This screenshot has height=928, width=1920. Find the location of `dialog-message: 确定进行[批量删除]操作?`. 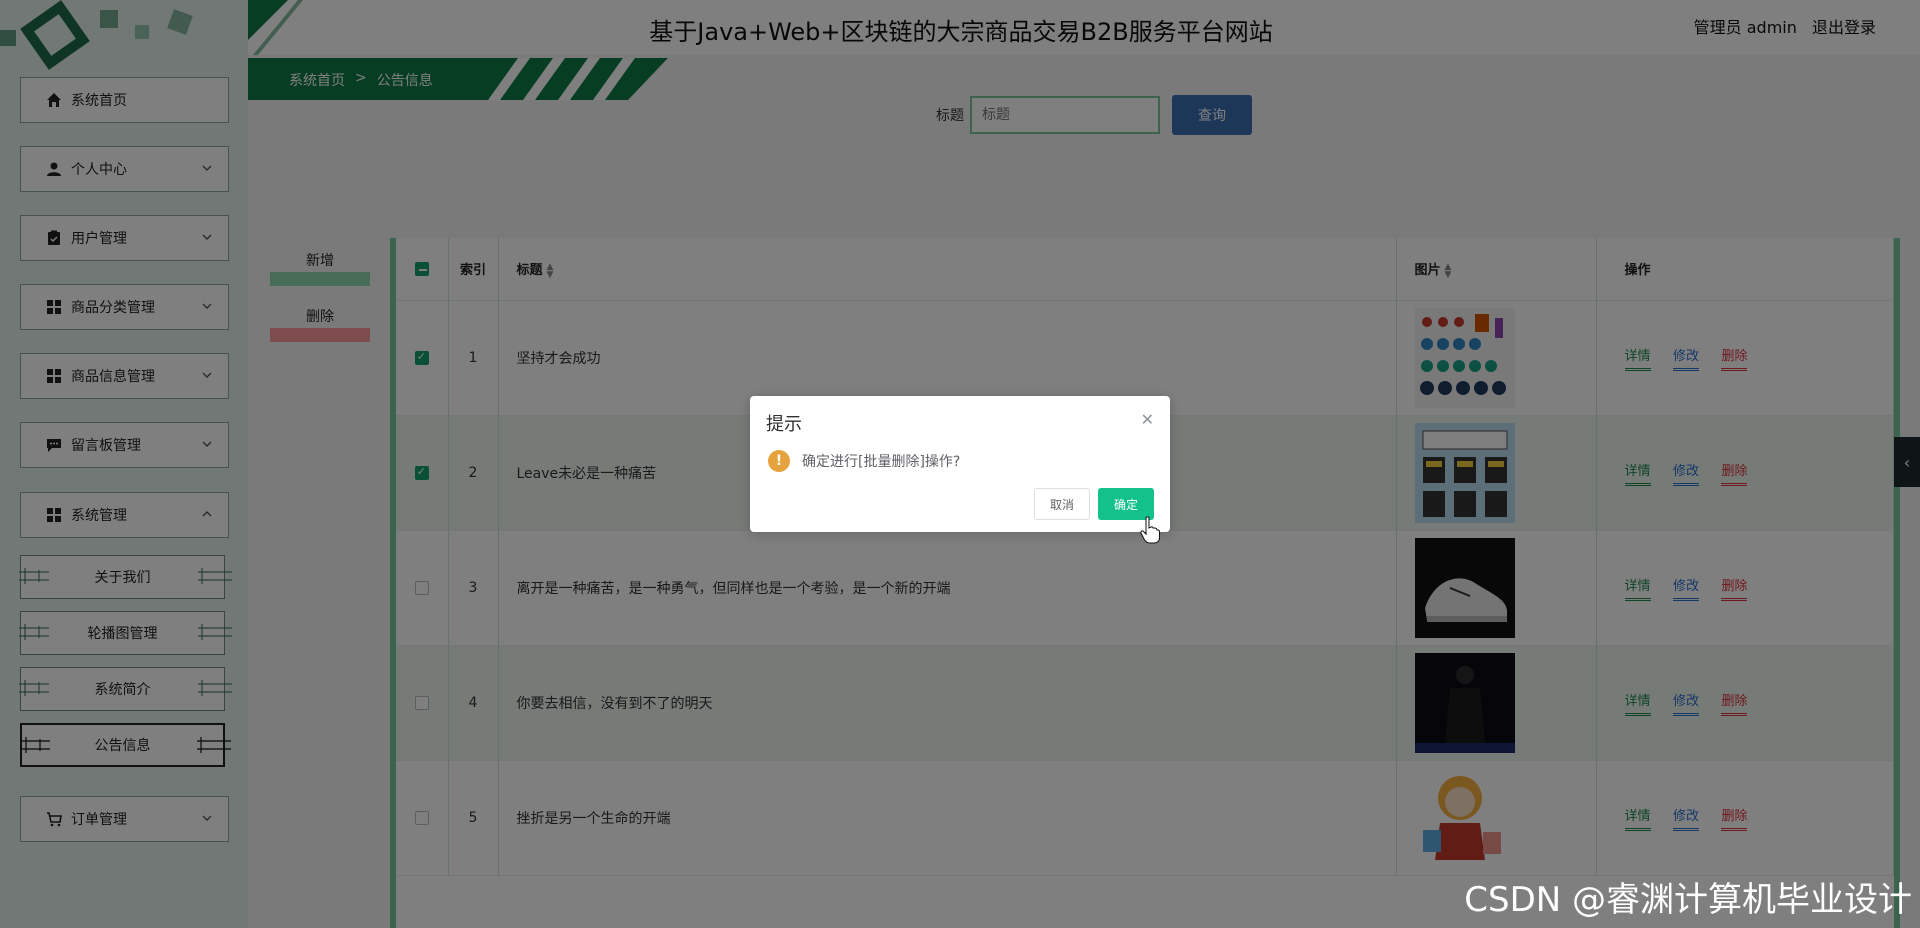

dialog-message: 确定进行[批量删除]操作? is located at coordinates (881, 462).